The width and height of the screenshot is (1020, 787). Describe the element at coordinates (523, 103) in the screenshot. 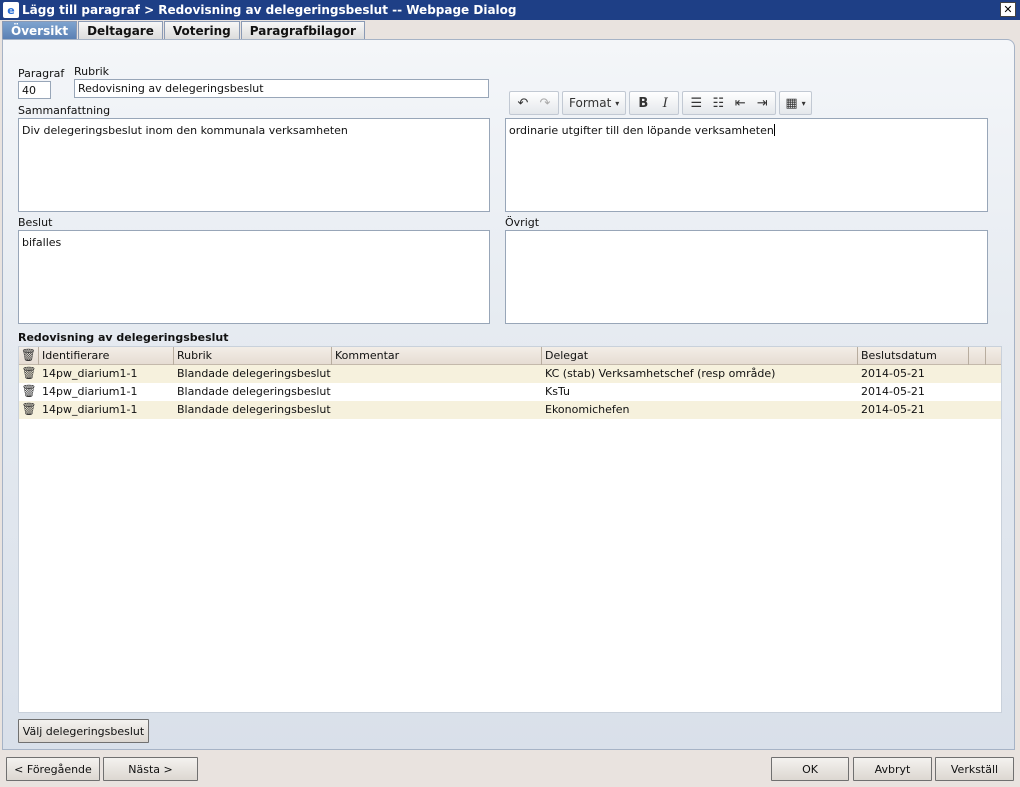

I see `undo-icon: ↶` at that location.